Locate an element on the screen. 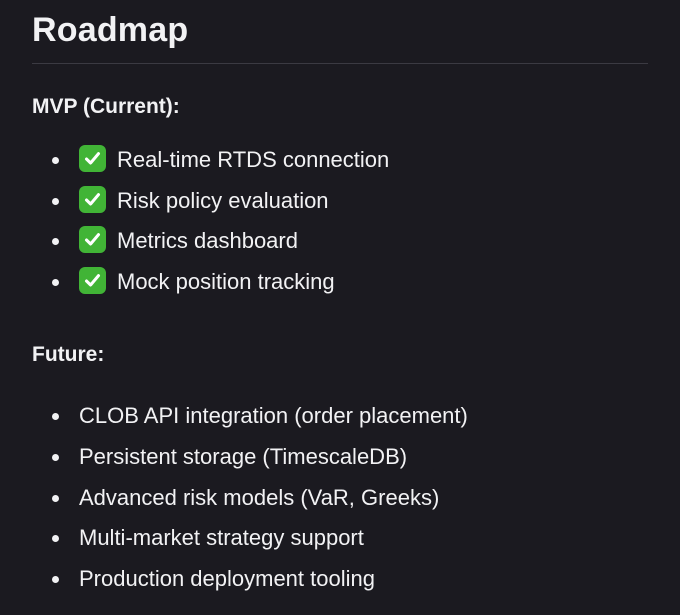 Image resolution: width=680 pixels, height=615 pixels. title-divider is located at coordinates (340, 63).